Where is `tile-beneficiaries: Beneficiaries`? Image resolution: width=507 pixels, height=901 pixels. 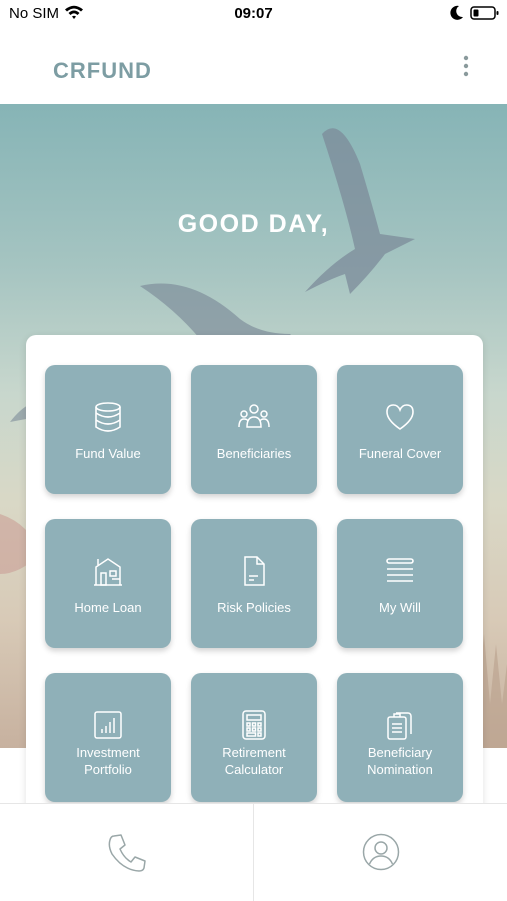 tile-beneficiaries: Beneficiaries is located at coordinates (254, 429).